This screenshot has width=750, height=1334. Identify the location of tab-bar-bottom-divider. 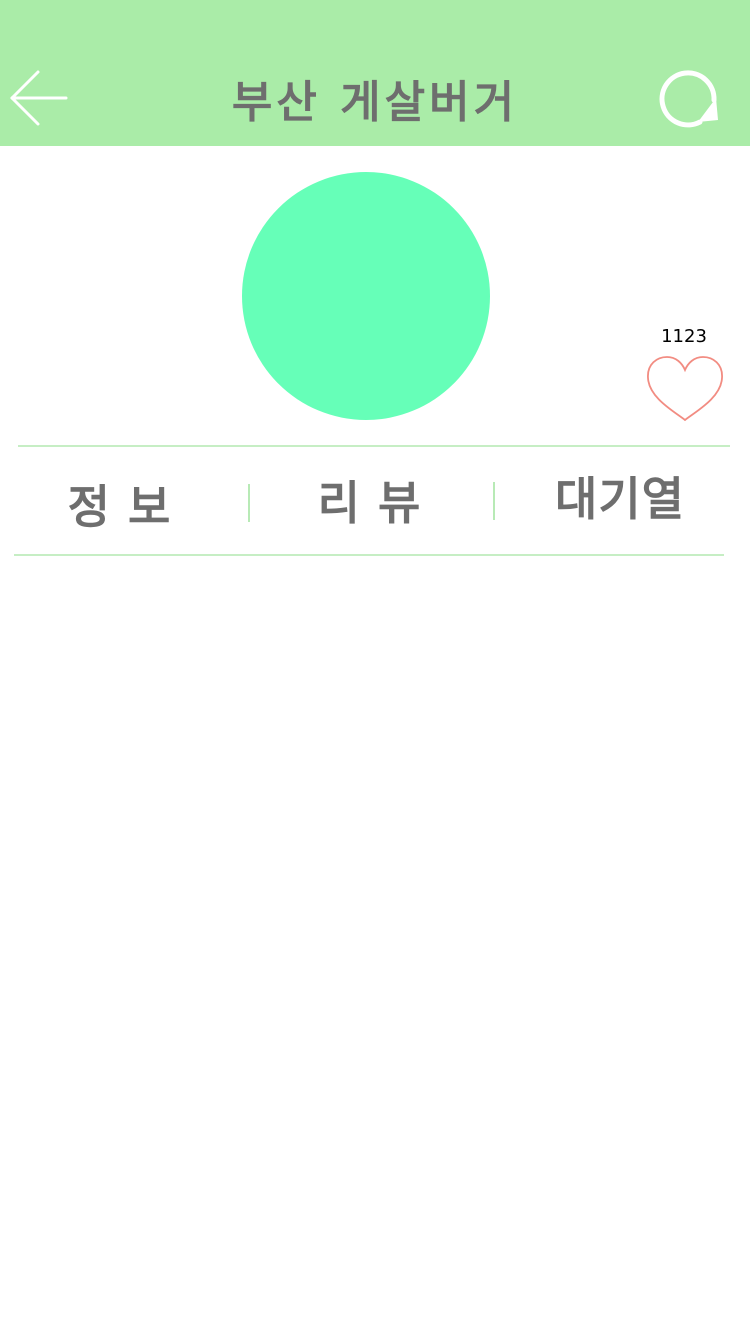
(369, 555).